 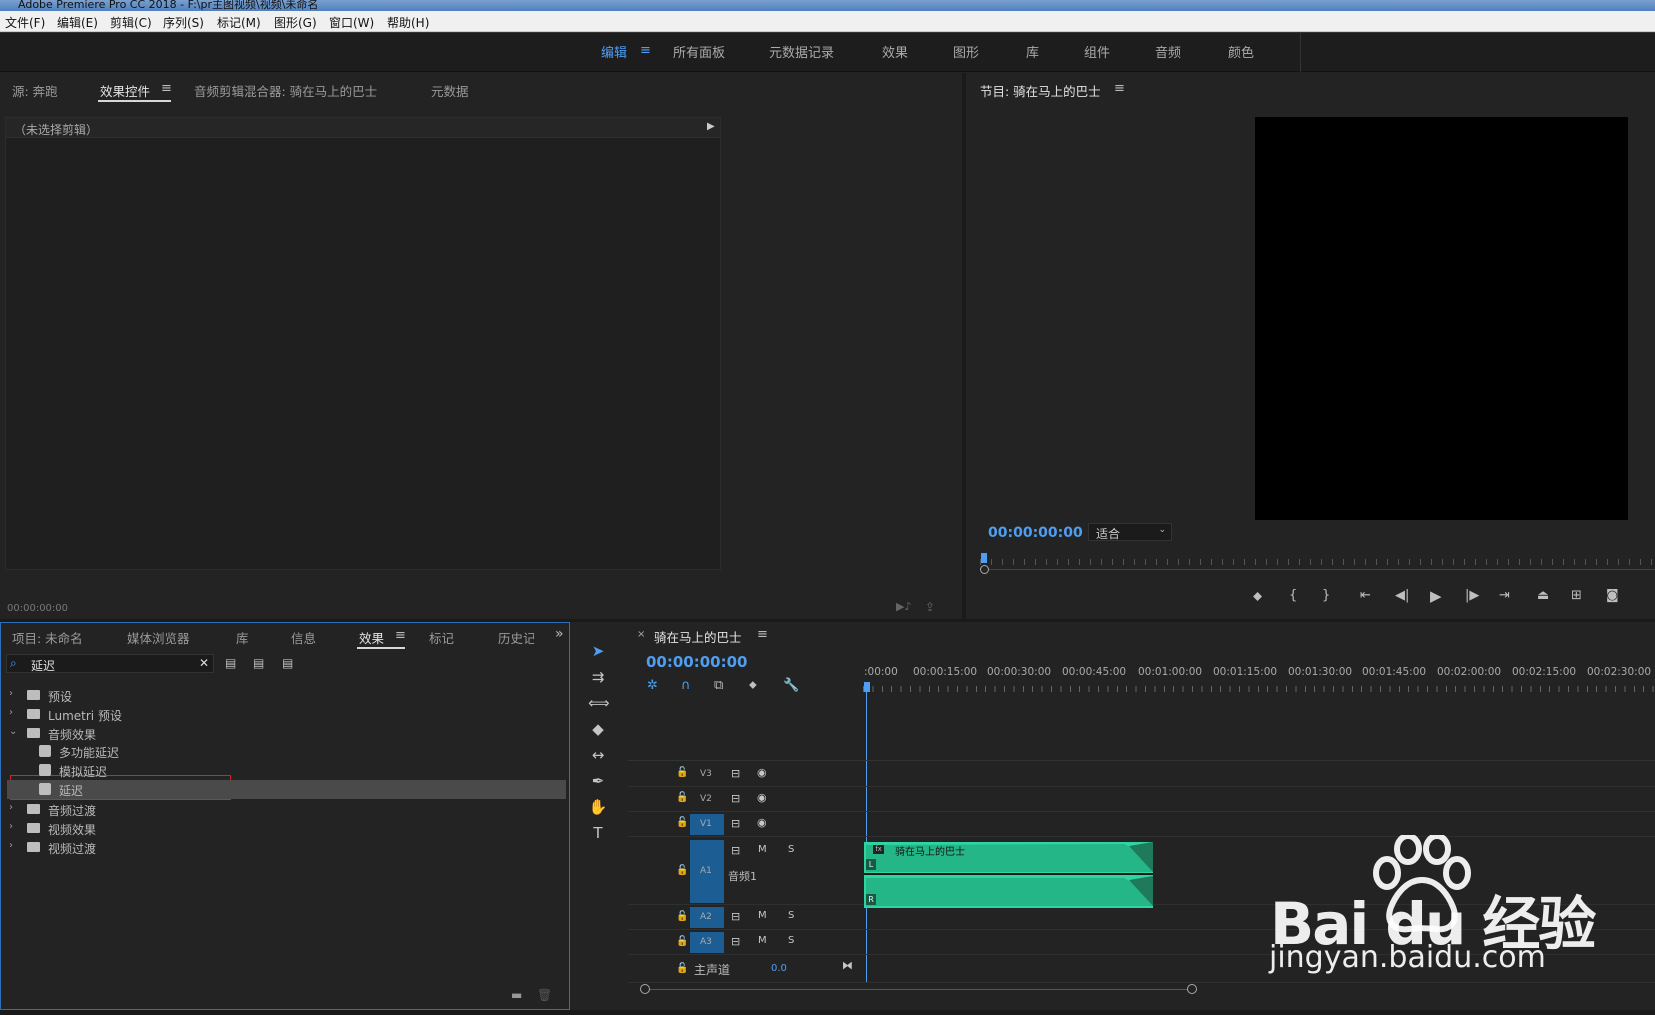 What do you see at coordinates (35, 90) in the screenshot?
I see `tab-source: 源: 奔跑` at bounding box center [35, 90].